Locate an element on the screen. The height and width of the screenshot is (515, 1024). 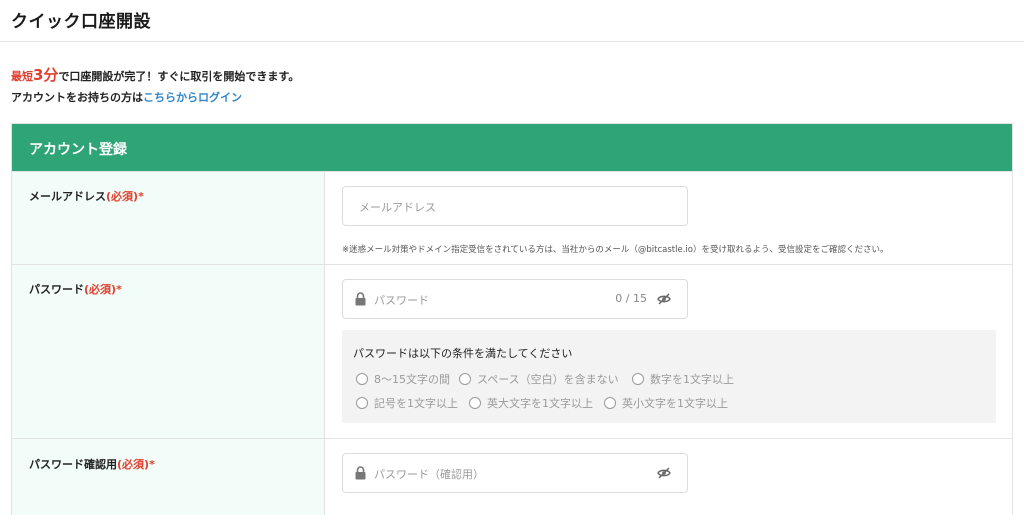
login-prompt-text: アカウントをお持ちの方は is located at coordinates (77, 97).